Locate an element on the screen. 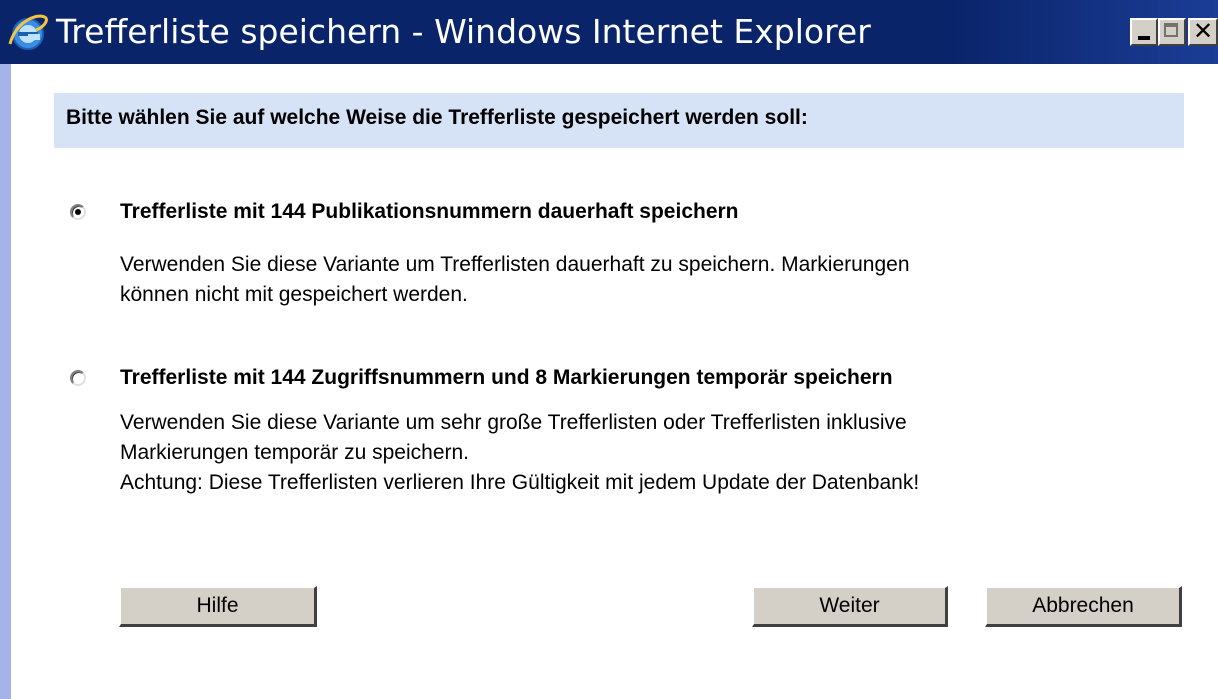 This screenshot has width=1218, height=699. maximize-icon is located at coordinates (1171, 30).